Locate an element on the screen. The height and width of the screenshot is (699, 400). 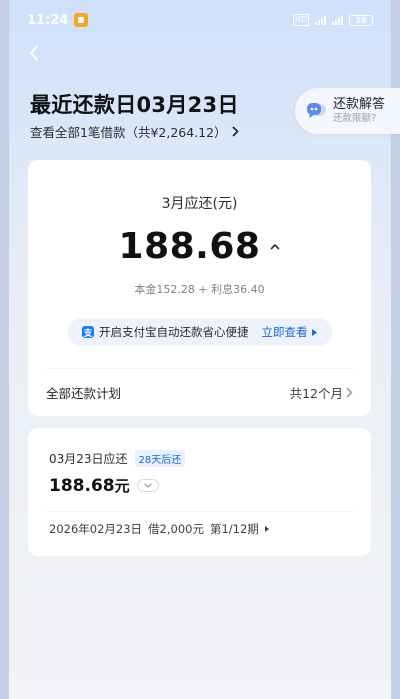
chevron-up-icon is located at coordinates (275, 247).